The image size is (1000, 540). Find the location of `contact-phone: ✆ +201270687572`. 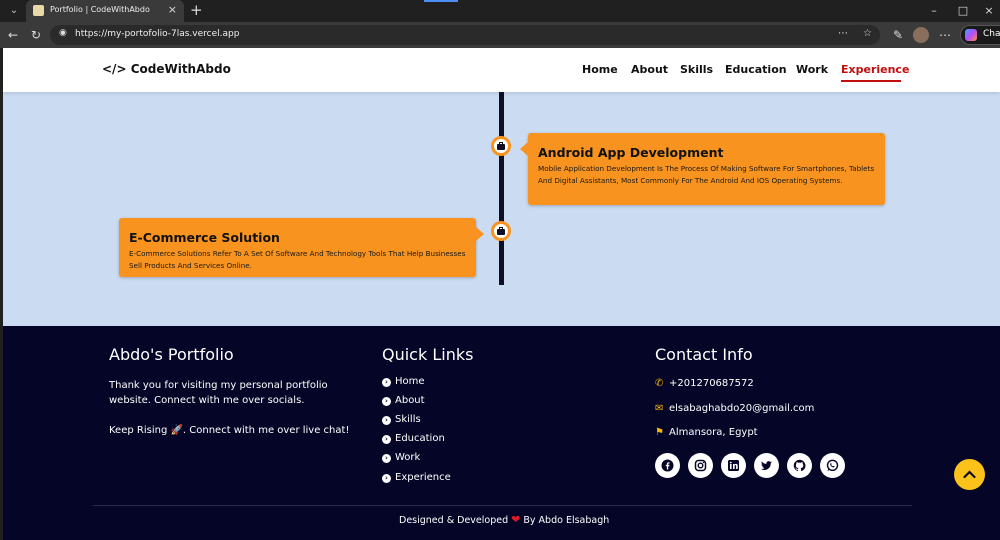

contact-phone: ✆ +201270687572 is located at coordinates (704, 383).